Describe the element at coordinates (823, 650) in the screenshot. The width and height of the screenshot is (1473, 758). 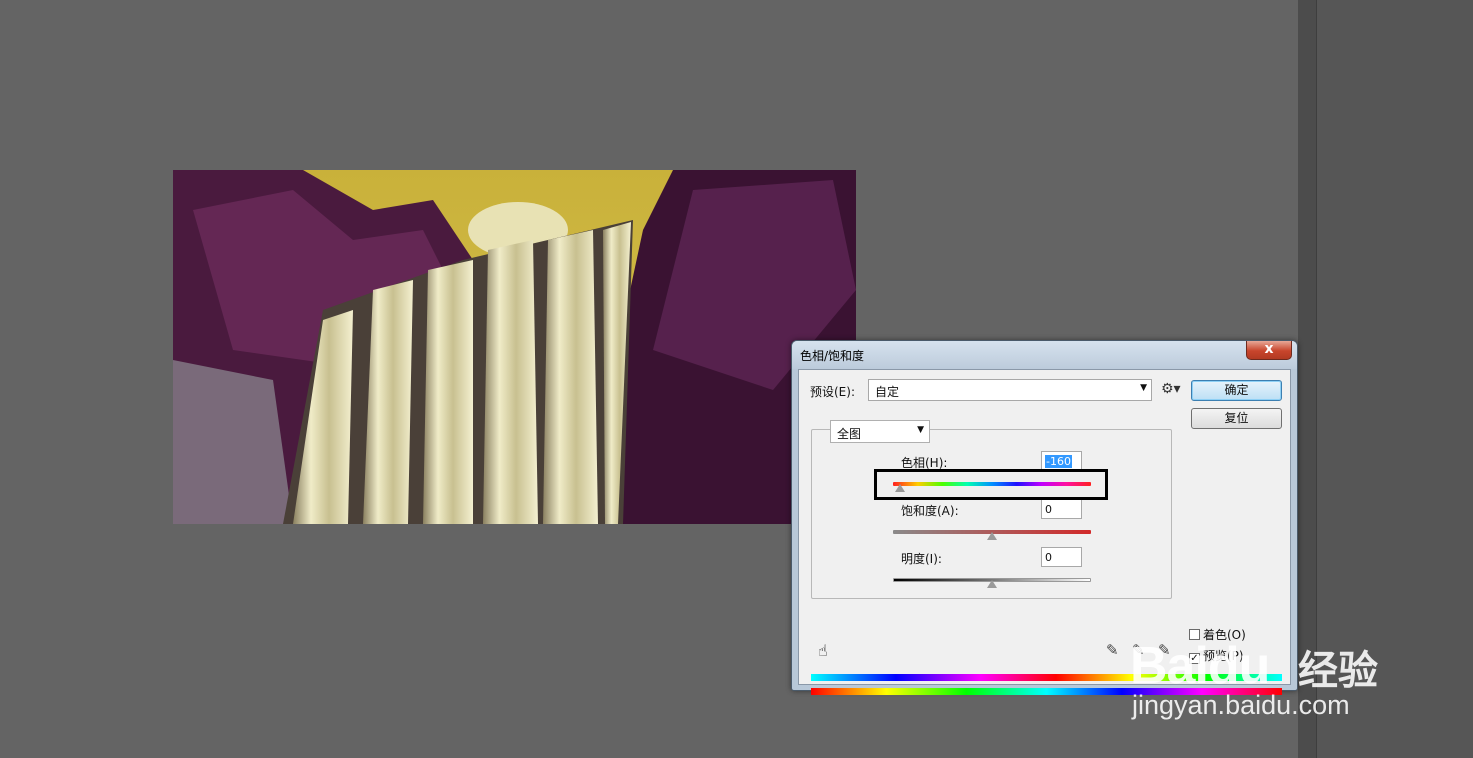
I see `targeted-adjustment-hand-icon: ☝` at that location.